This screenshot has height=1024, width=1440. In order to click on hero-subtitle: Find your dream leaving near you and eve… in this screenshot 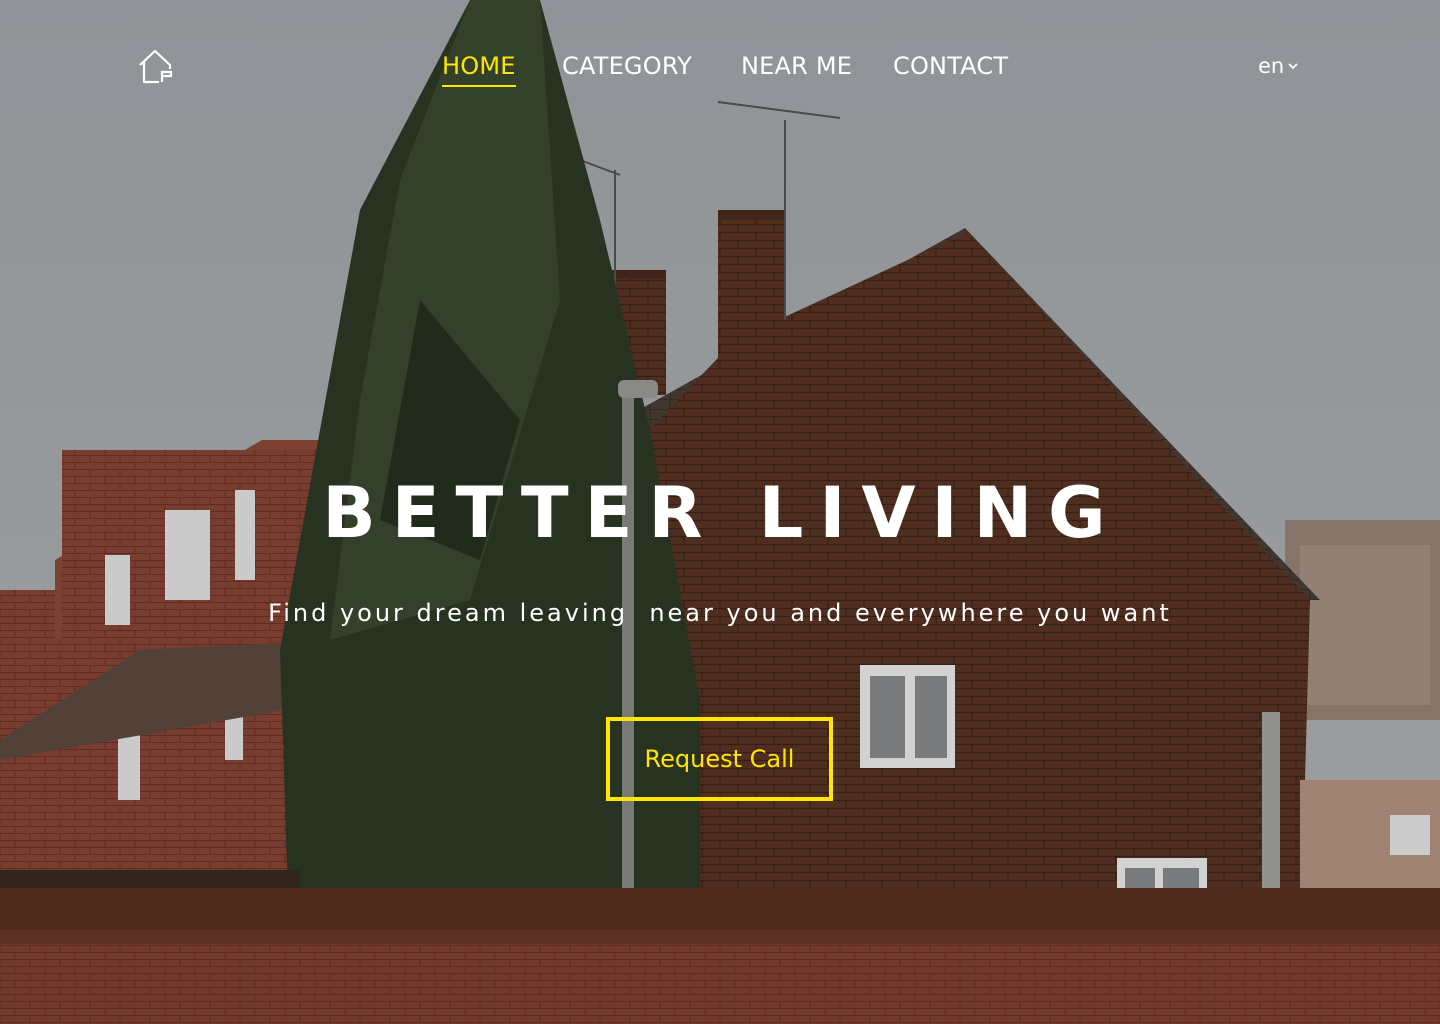, I will do `click(720, 613)`.